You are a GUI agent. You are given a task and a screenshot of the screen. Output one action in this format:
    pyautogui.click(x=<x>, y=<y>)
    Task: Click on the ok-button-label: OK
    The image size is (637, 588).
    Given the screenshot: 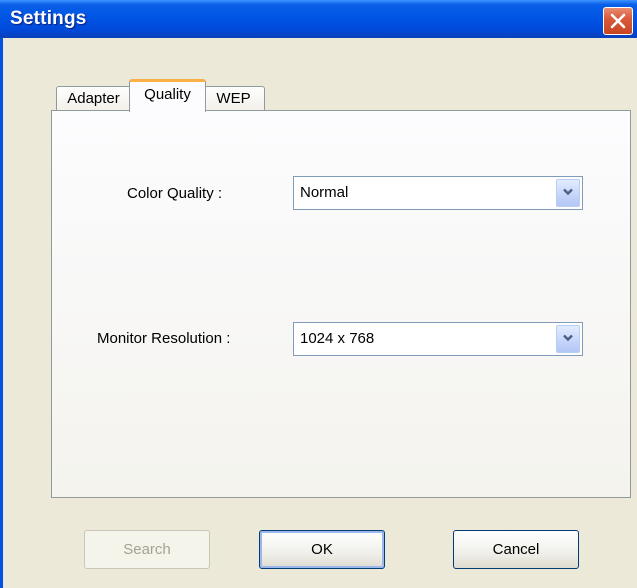 What is the action you would take?
    pyautogui.click(x=322, y=549)
    